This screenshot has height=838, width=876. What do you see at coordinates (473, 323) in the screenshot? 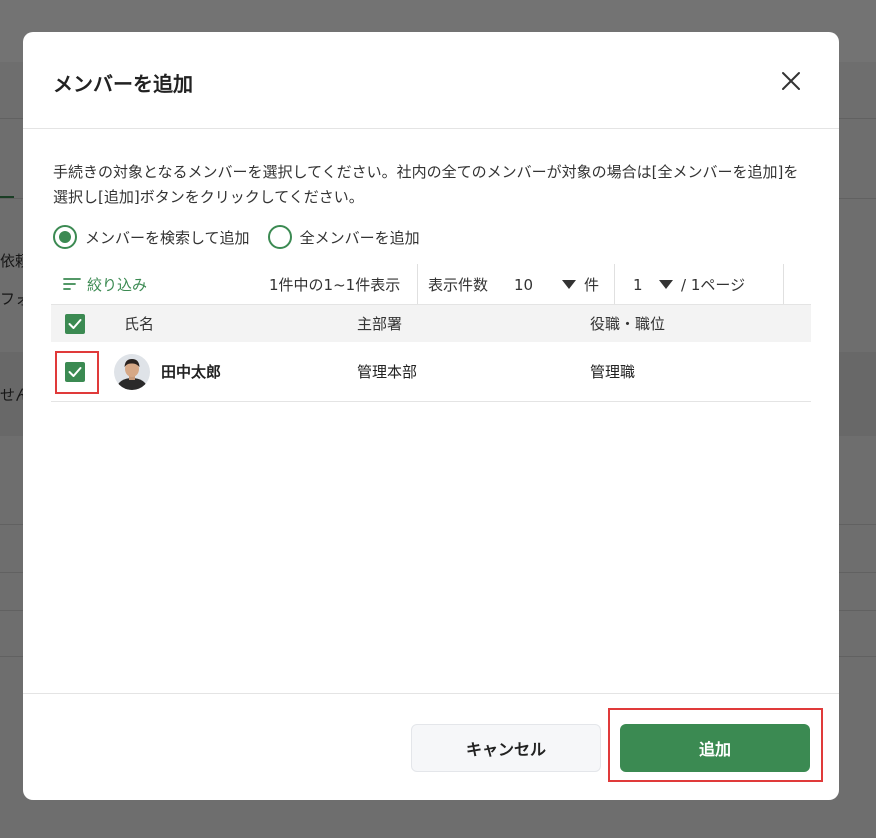
I see `header-dept: 主部署` at bounding box center [473, 323].